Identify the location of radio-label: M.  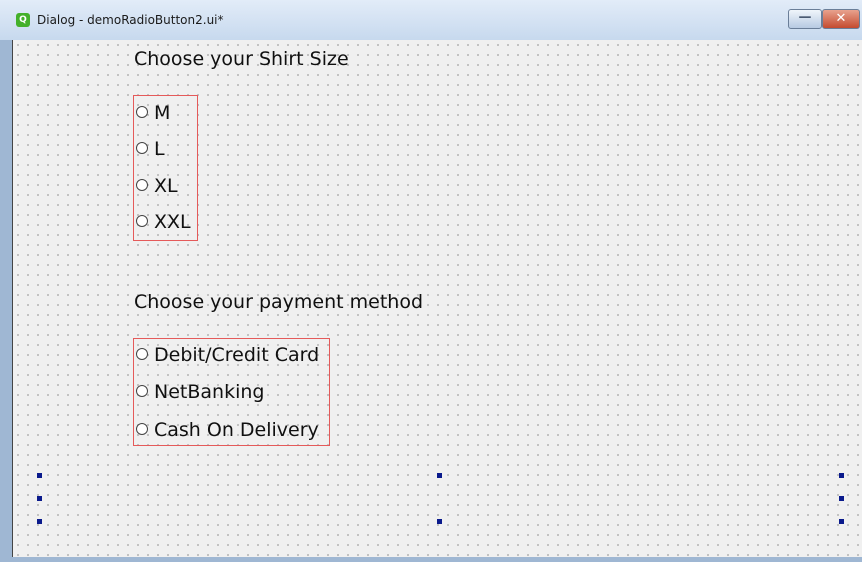
(162, 113).